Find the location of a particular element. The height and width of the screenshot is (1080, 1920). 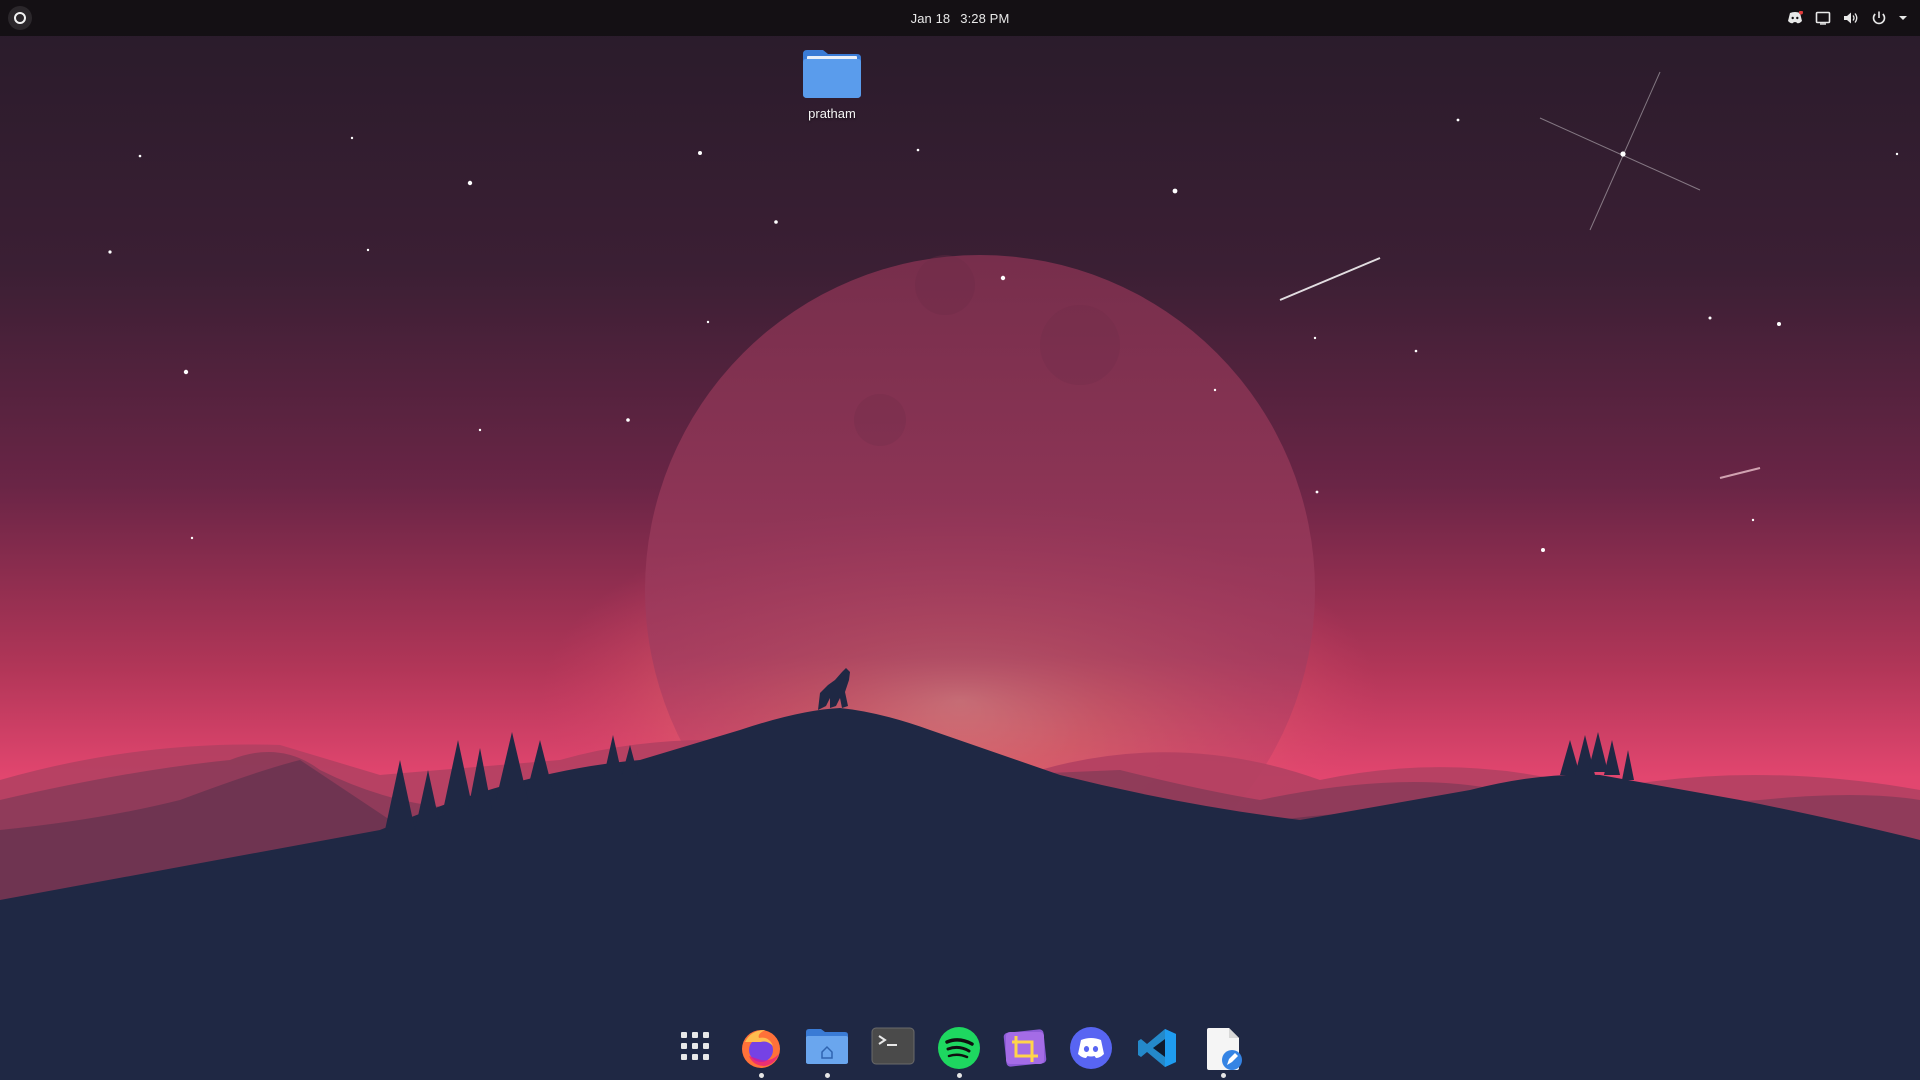

dock-terminal is located at coordinates (893, 1049).